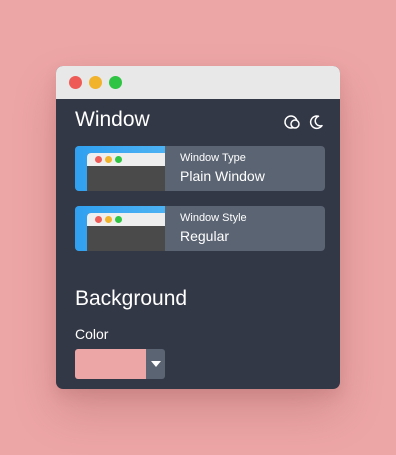 Image resolution: width=396 pixels, height=455 pixels. I want to click on close-button, so click(75, 82).